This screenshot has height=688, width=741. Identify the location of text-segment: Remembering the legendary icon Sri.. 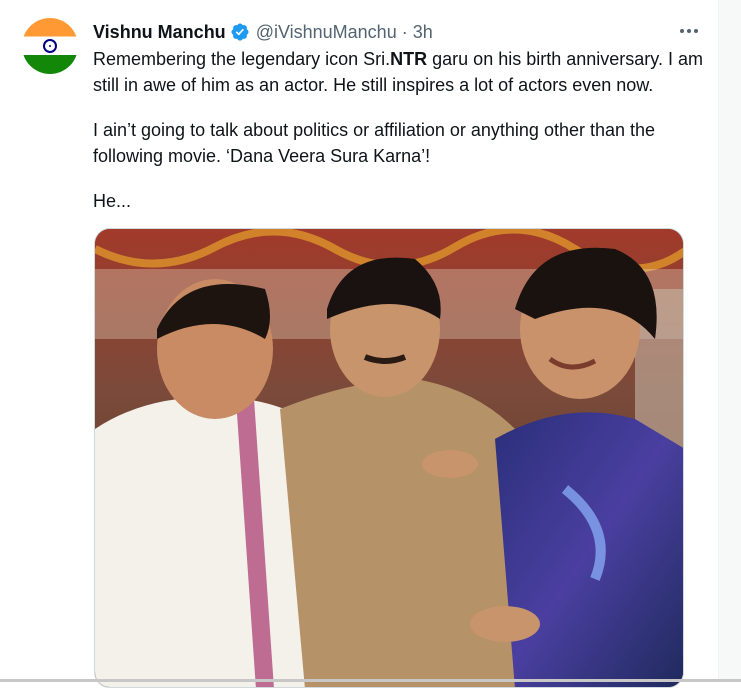
(242, 59).